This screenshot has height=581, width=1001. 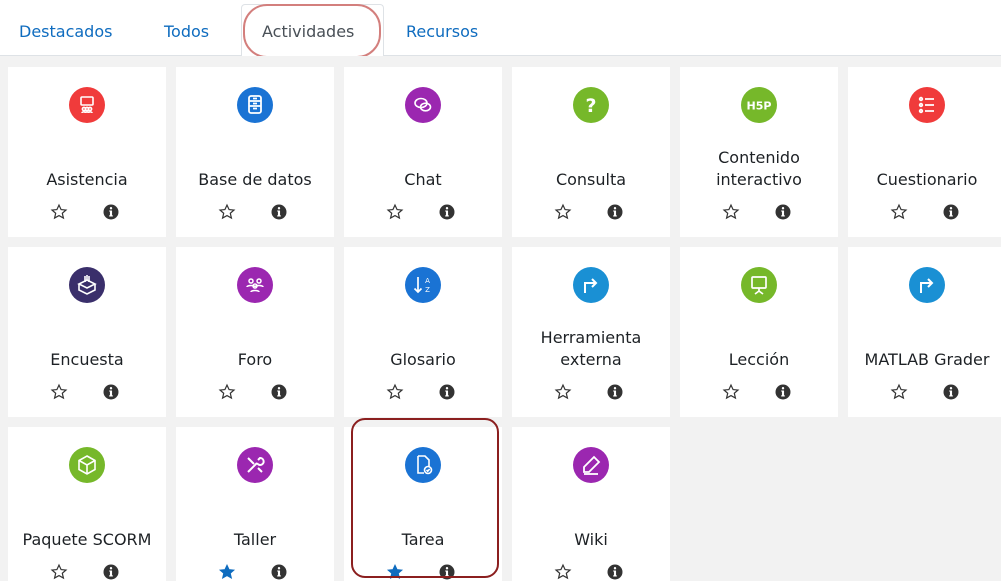 What do you see at coordinates (759, 285) in the screenshot?
I see `presentation-icon` at bounding box center [759, 285].